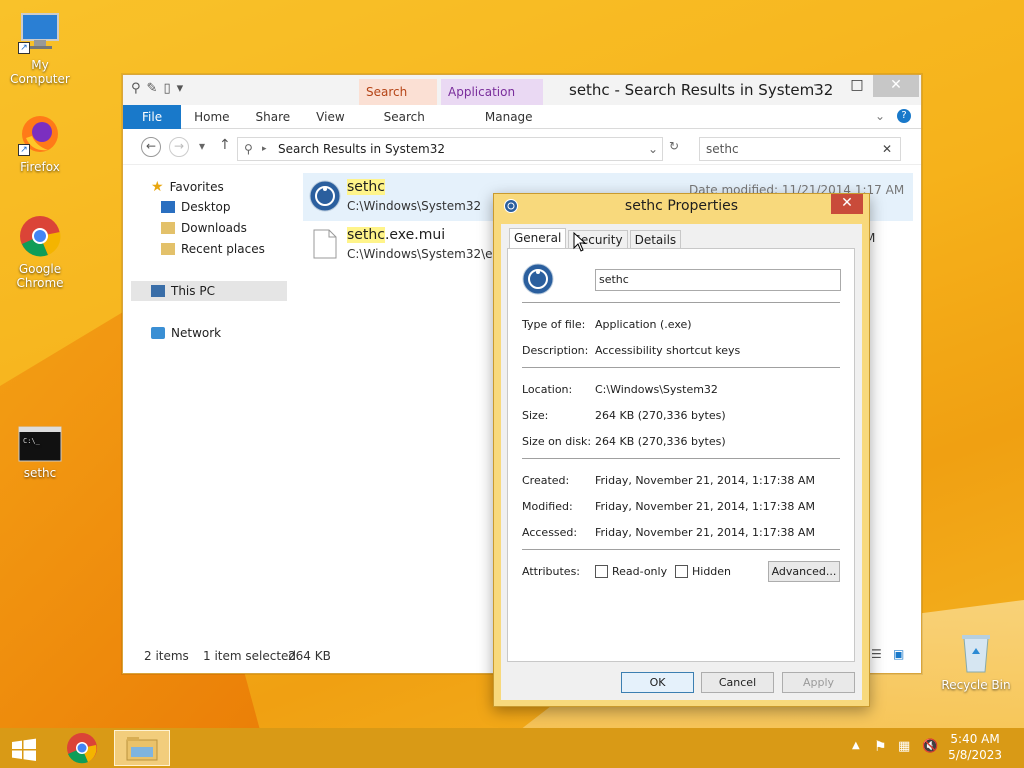 The height and width of the screenshot is (768, 1024). What do you see at coordinates (158, 333) in the screenshot?
I see `network-icon` at bounding box center [158, 333].